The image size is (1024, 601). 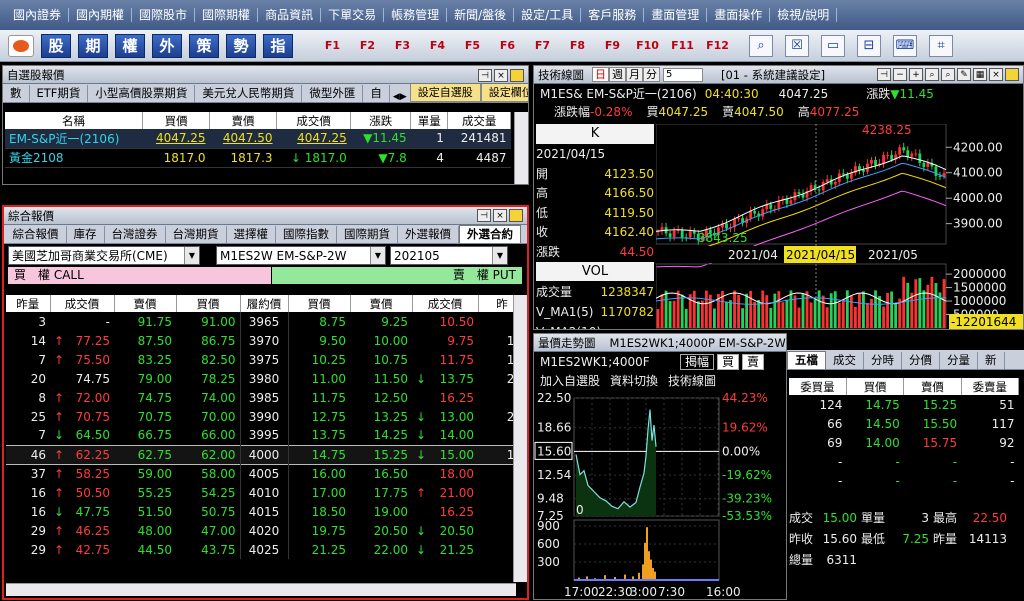 I want to click on combo-tab-4: 選擇權, so click(x=251, y=234).